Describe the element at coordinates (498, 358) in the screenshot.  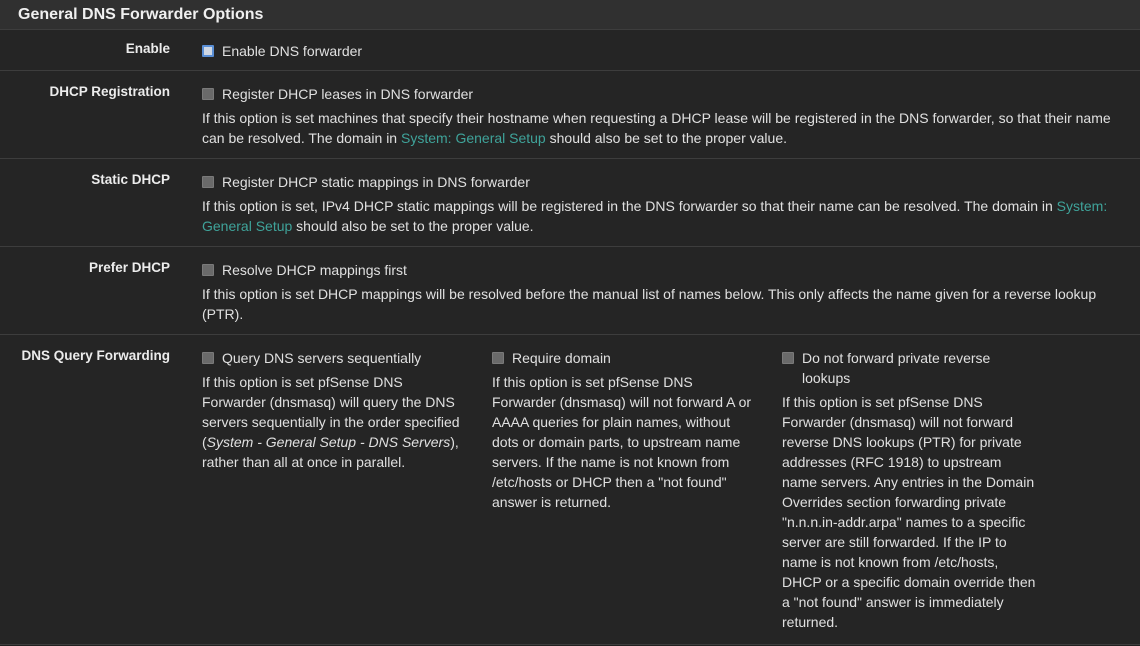
I see `require-domain-checkbox` at that location.